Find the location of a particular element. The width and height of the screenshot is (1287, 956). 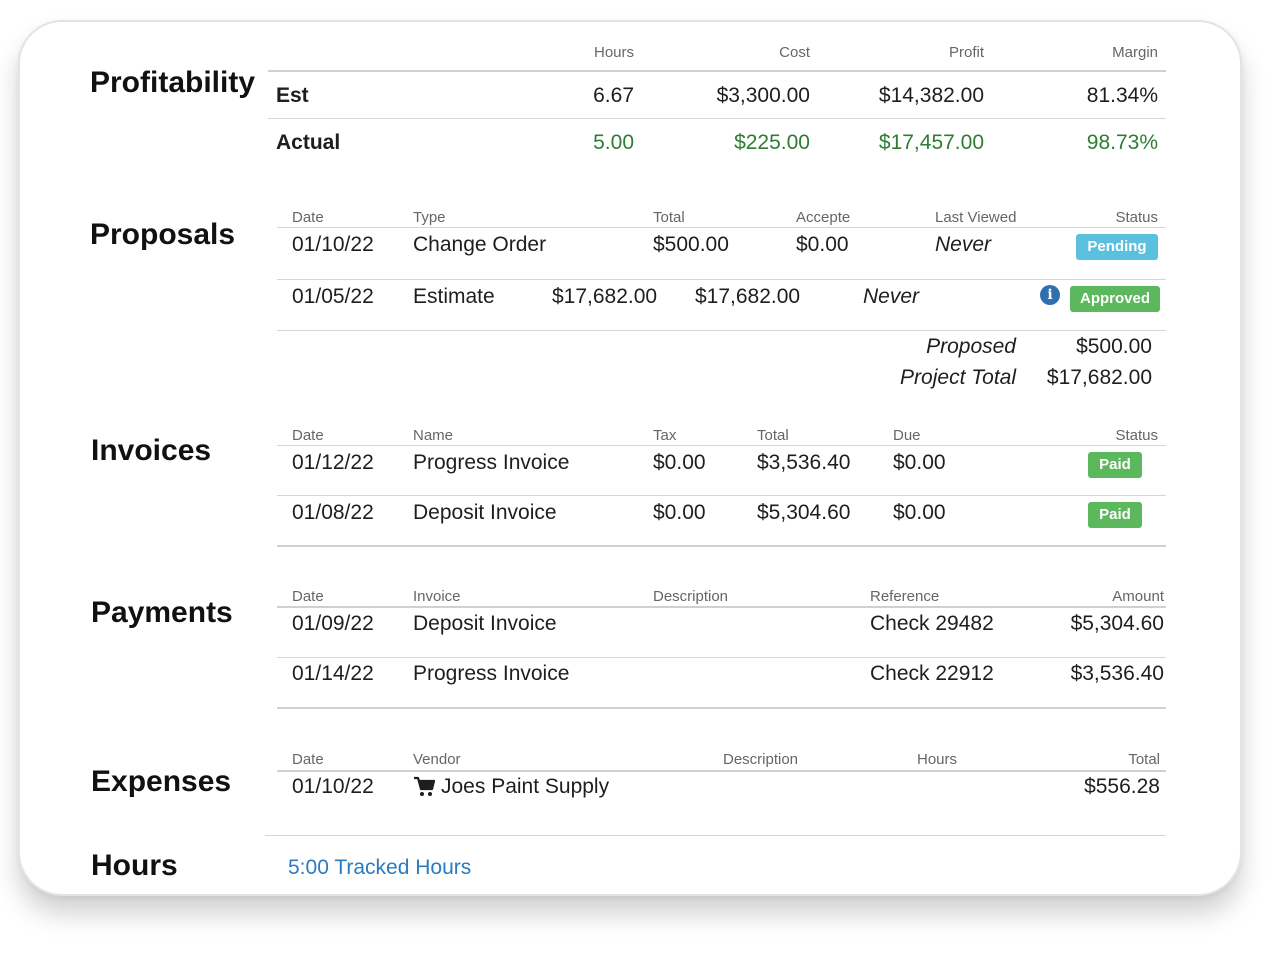

proposal-type-link: Estimate is located at coordinates (454, 297).